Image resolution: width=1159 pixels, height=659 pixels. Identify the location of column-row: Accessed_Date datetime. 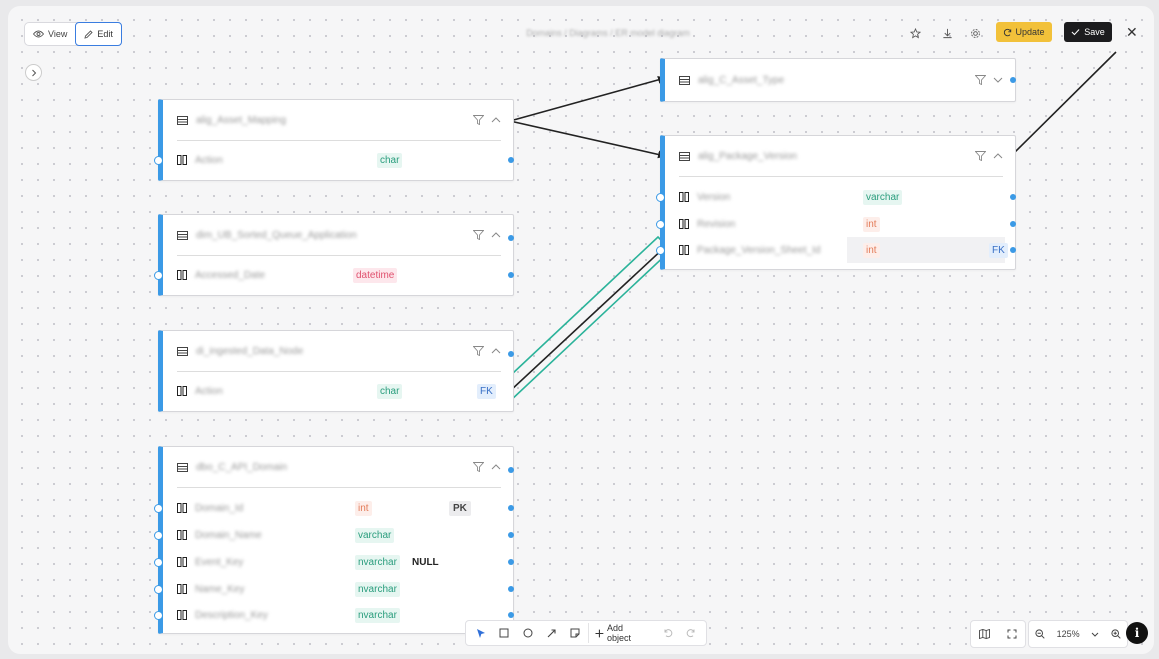
(340, 275).